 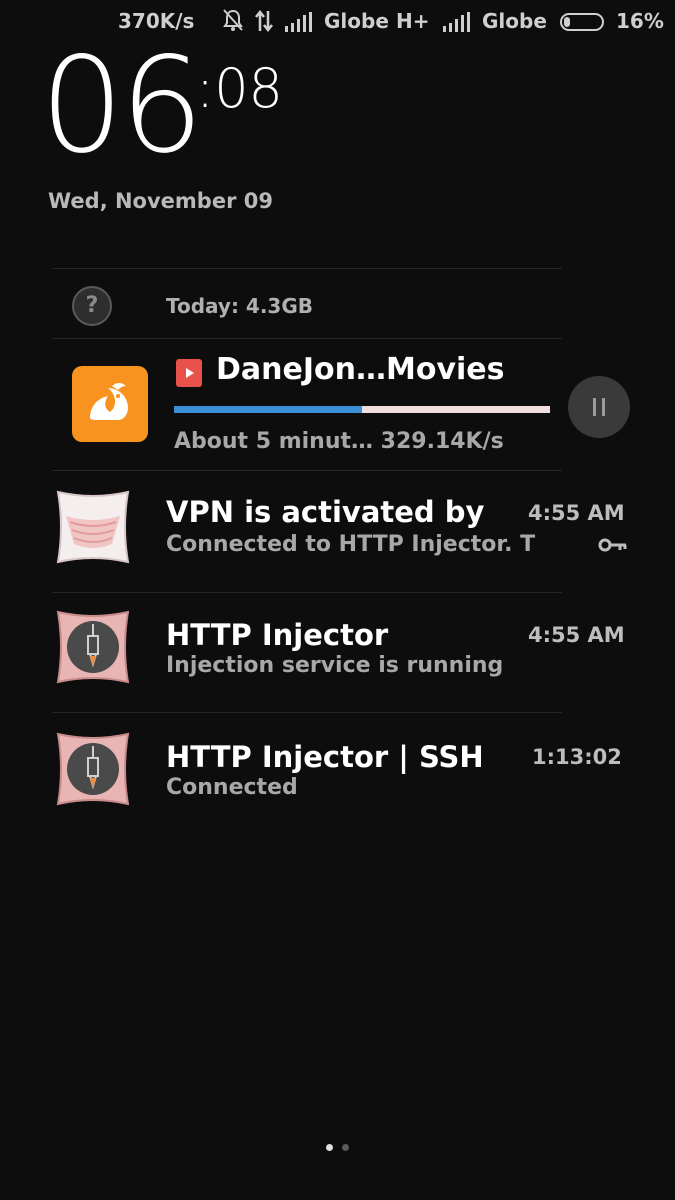 I want to click on uc-browser-icon, so click(x=110, y=404).